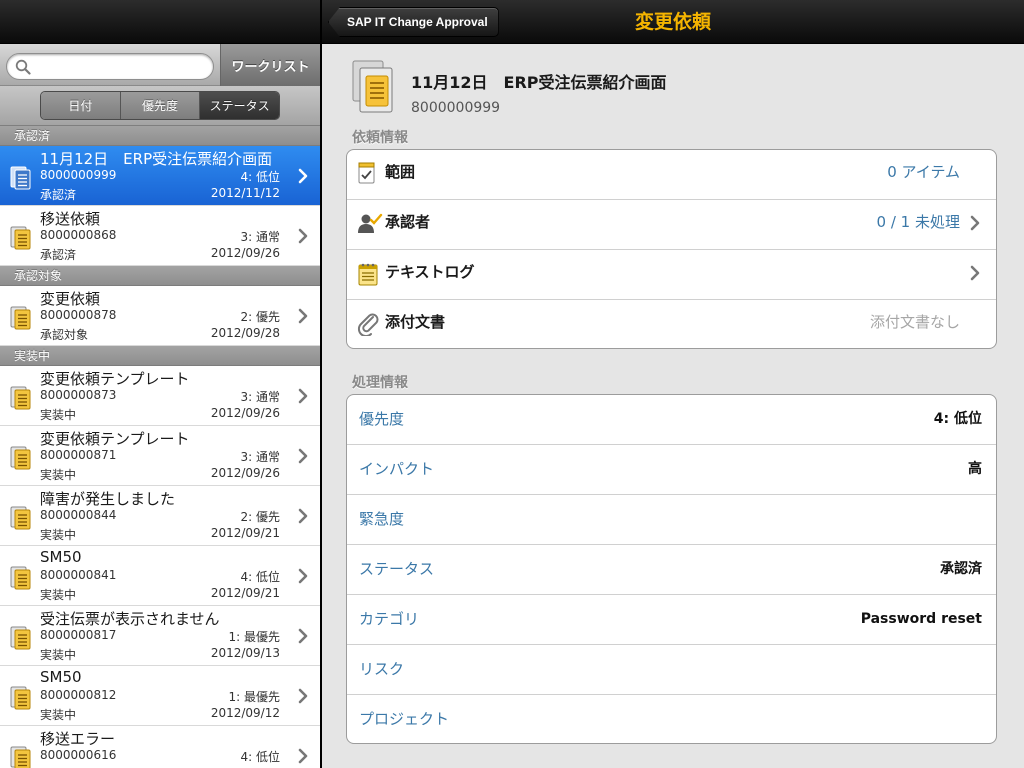  Describe the element at coordinates (78, 755) in the screenshot. I see `request-id: 8000000616` at that location.